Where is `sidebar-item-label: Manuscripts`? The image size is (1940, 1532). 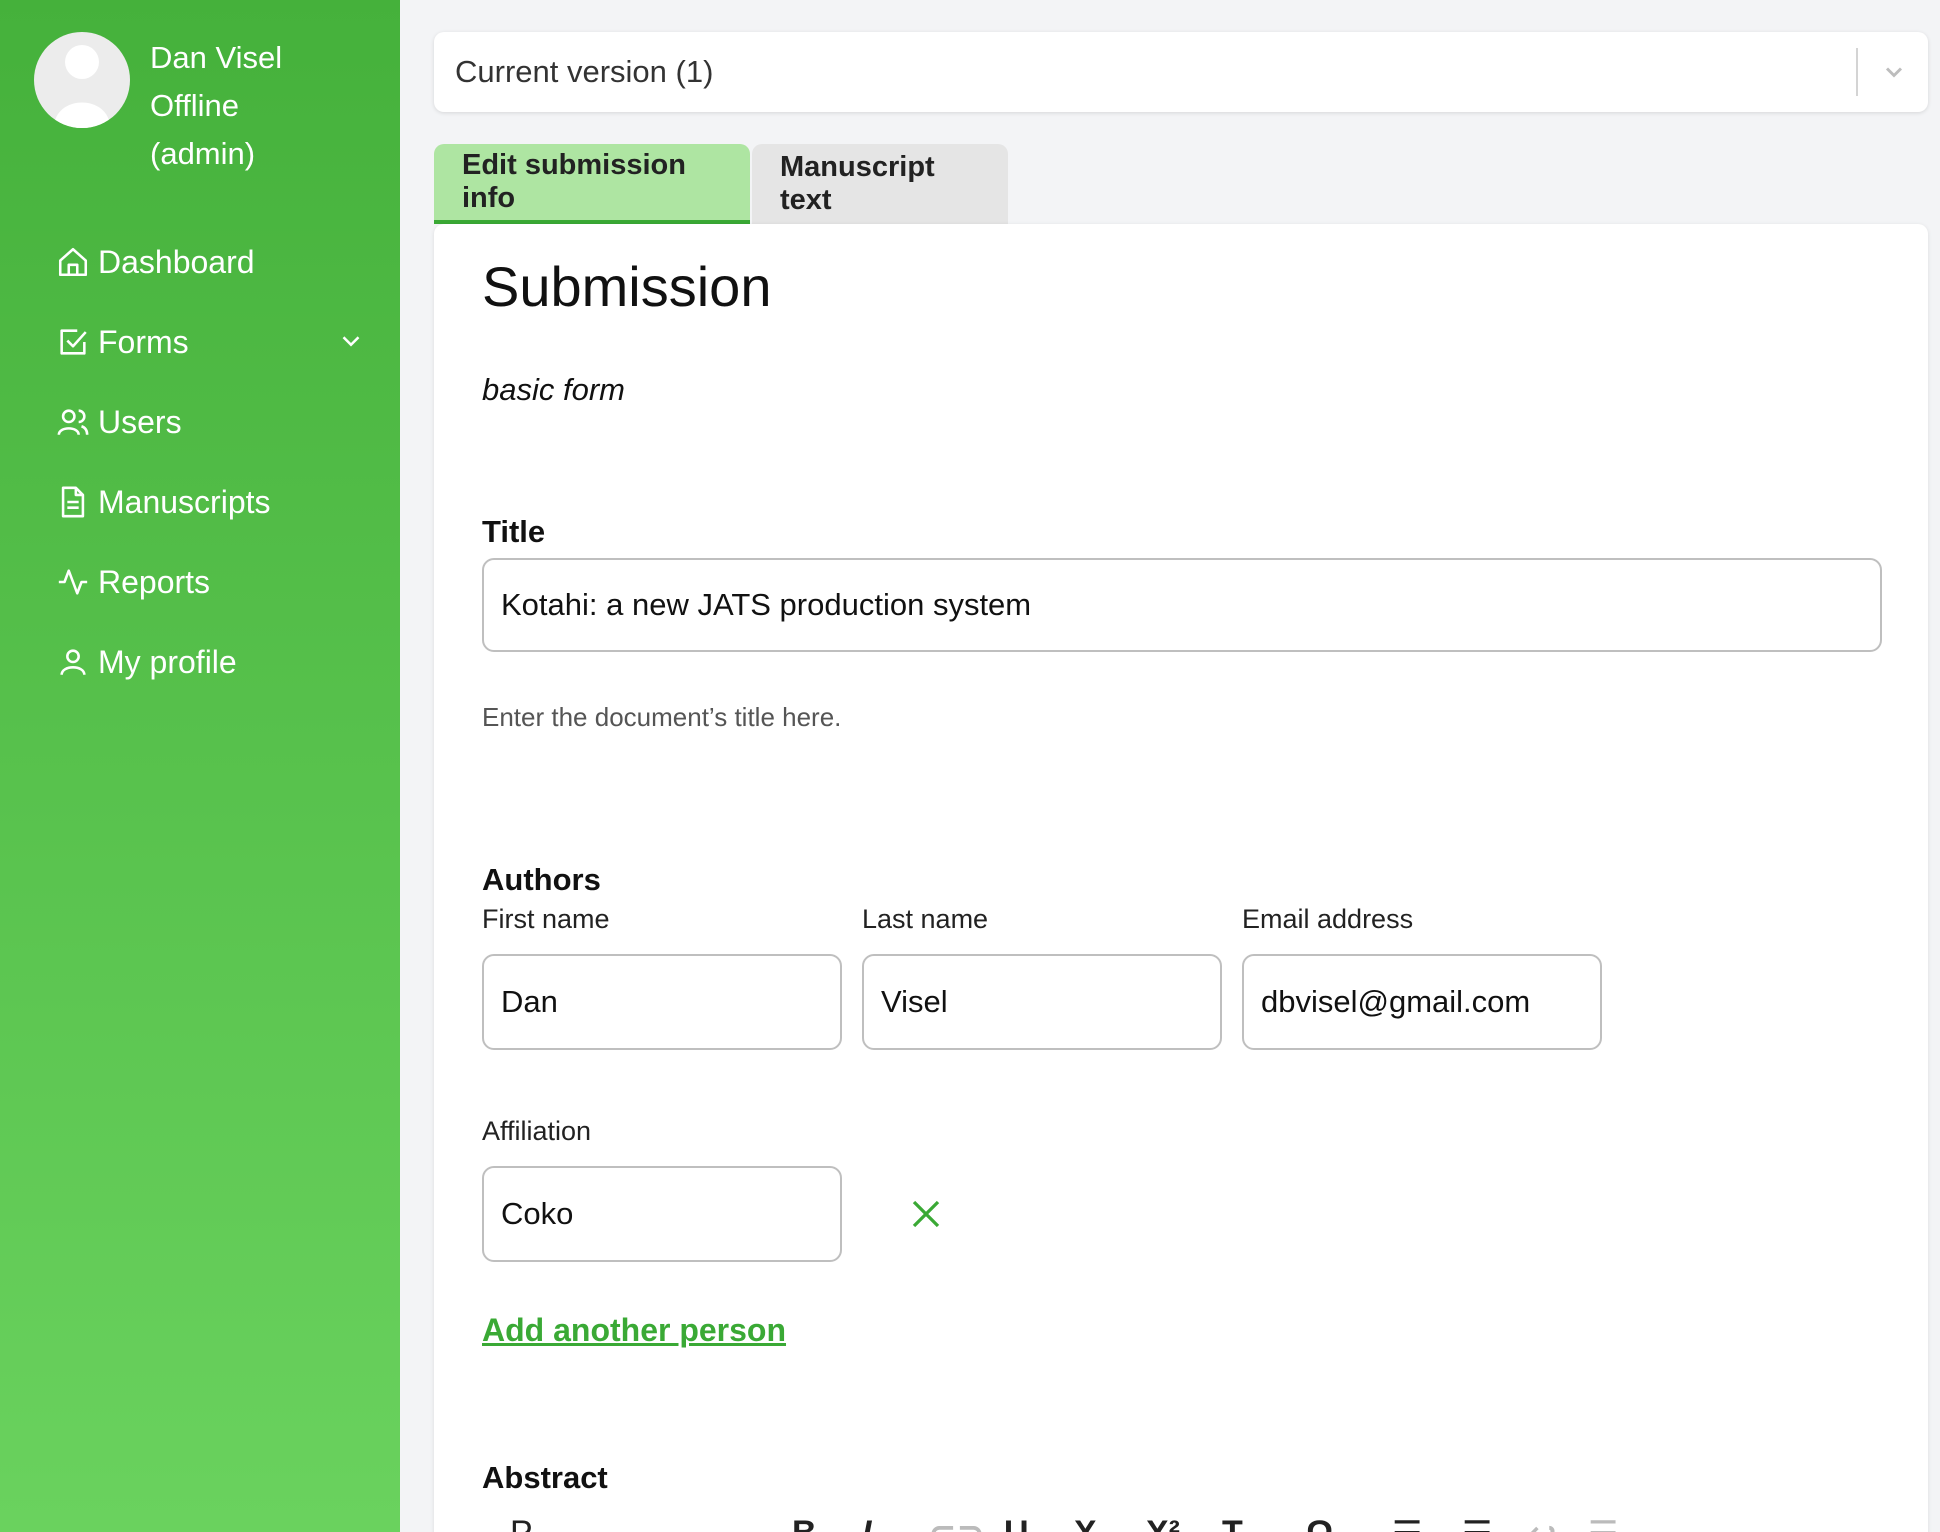
sidebar-item-label: Manuscripts is located at coordinates (184, 501).